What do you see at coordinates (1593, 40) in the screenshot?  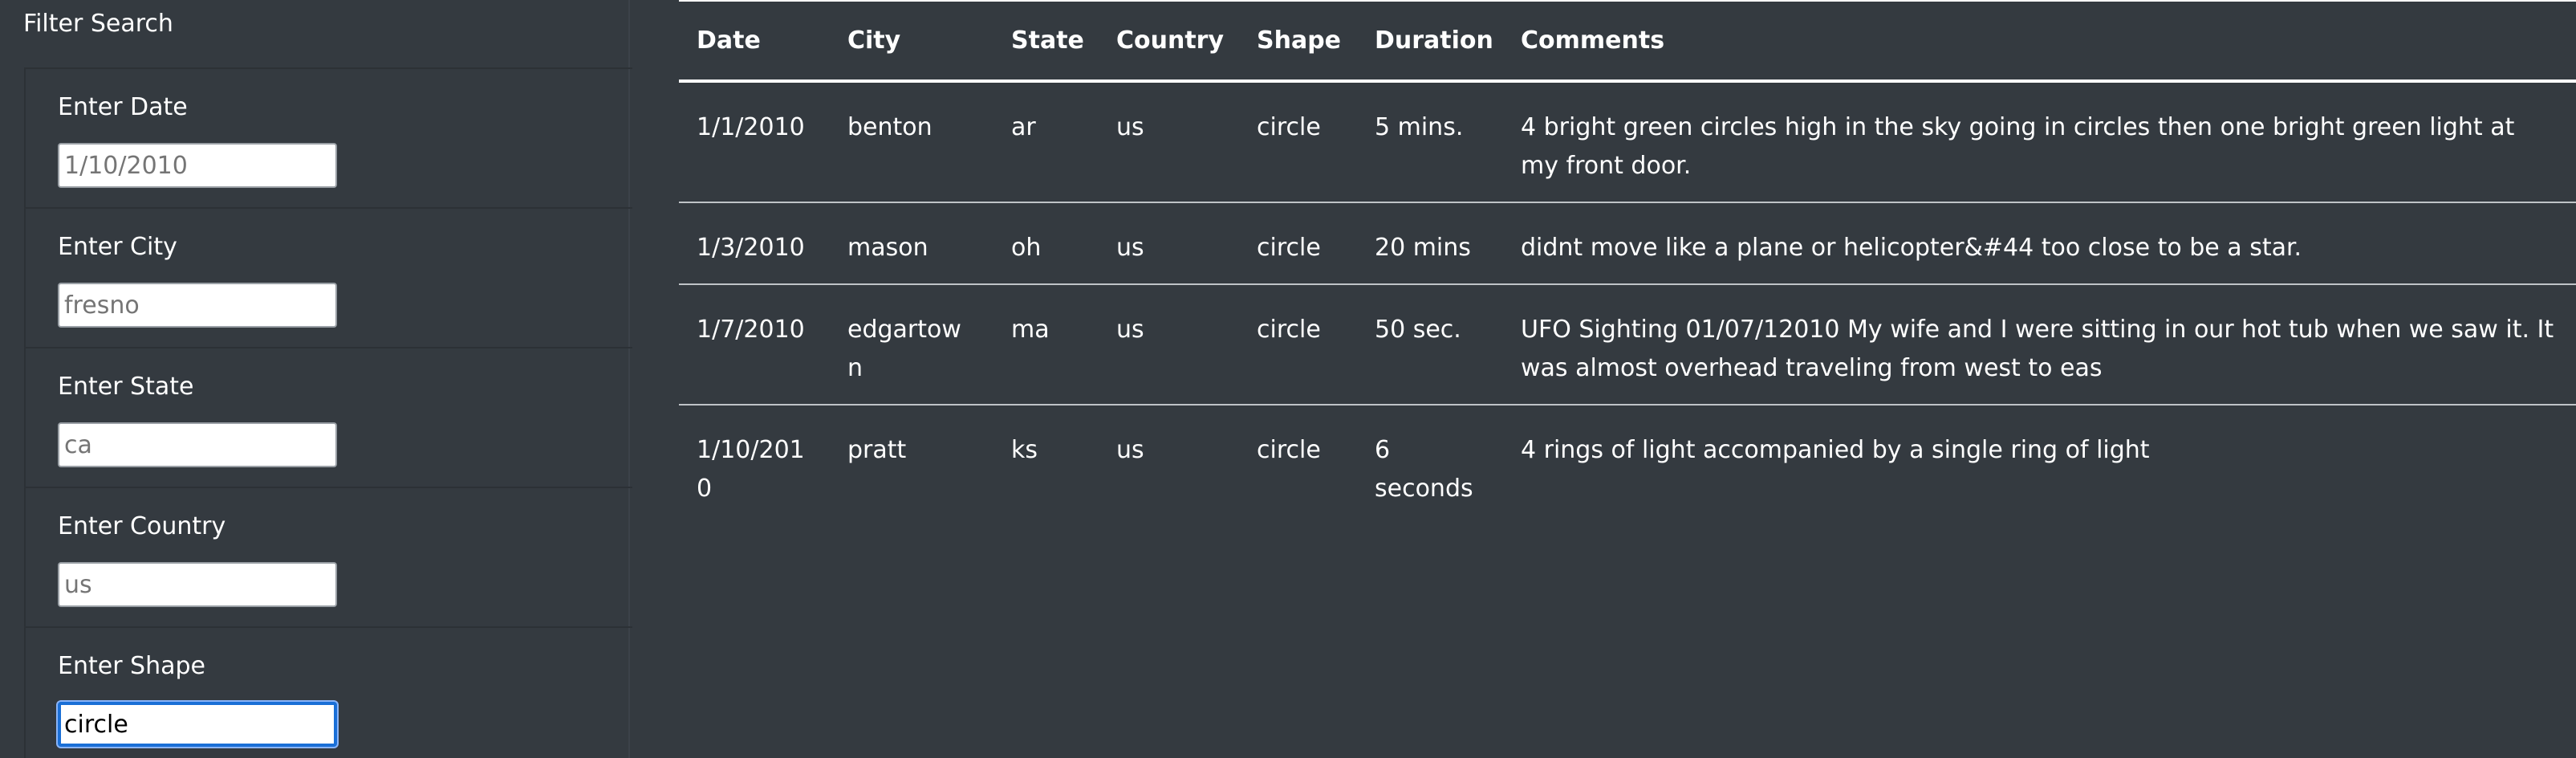 I see `header-comments: Comments` at bounding box center [1593, 40].